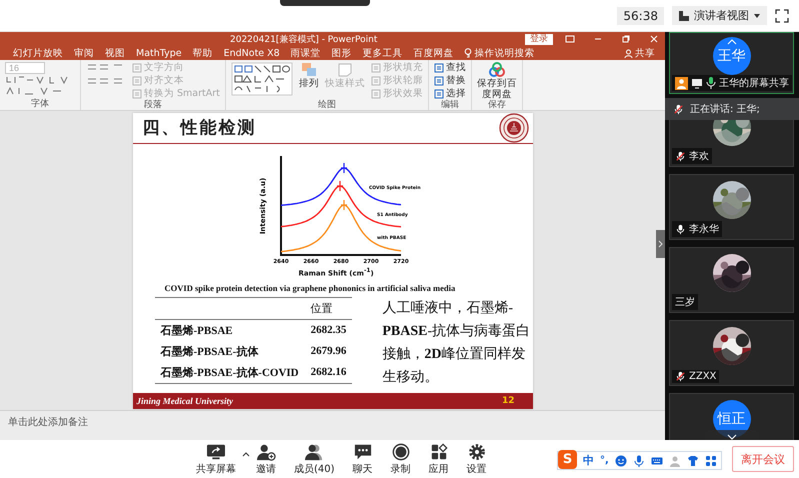  What do you see at coordinates (656, 460) in the screenshot?
I see `keyboard-icon` at bounding box center [656, 460].